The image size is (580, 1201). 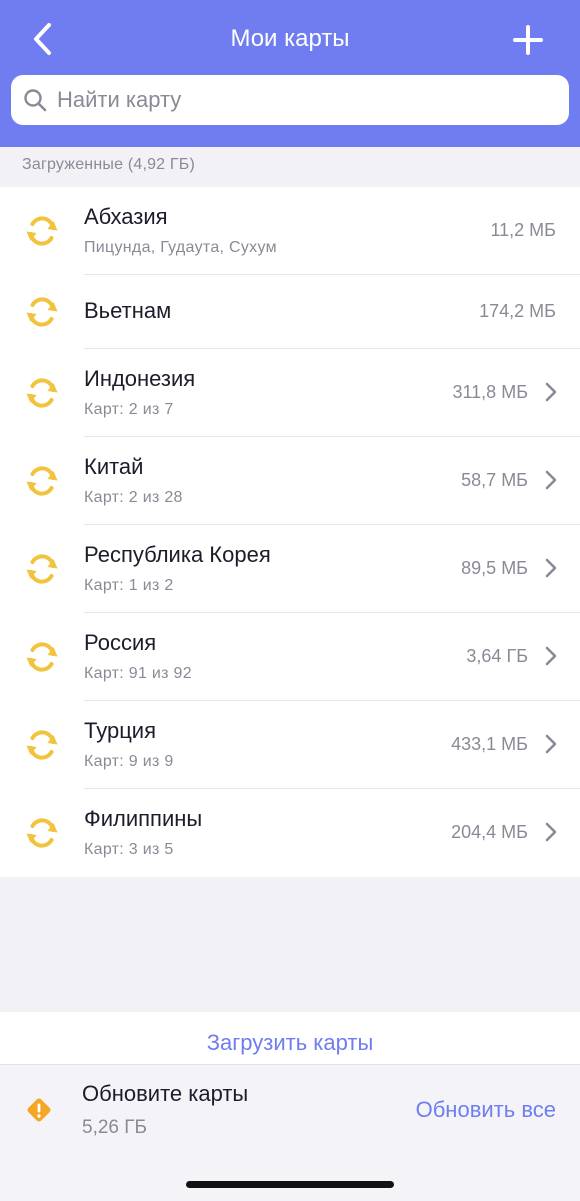 I want to click on map-list-item: Китай Карт: 2 из 28 58,7 МБ, so click(x=290, y=481).